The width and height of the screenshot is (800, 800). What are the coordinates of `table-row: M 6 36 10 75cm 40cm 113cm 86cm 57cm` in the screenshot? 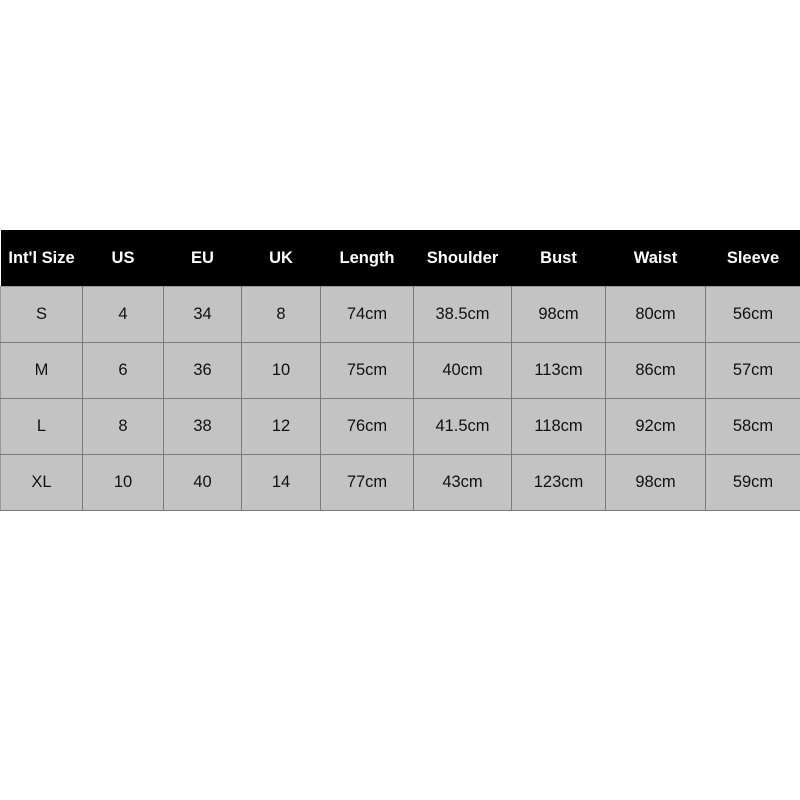 It's located at (400, 370).